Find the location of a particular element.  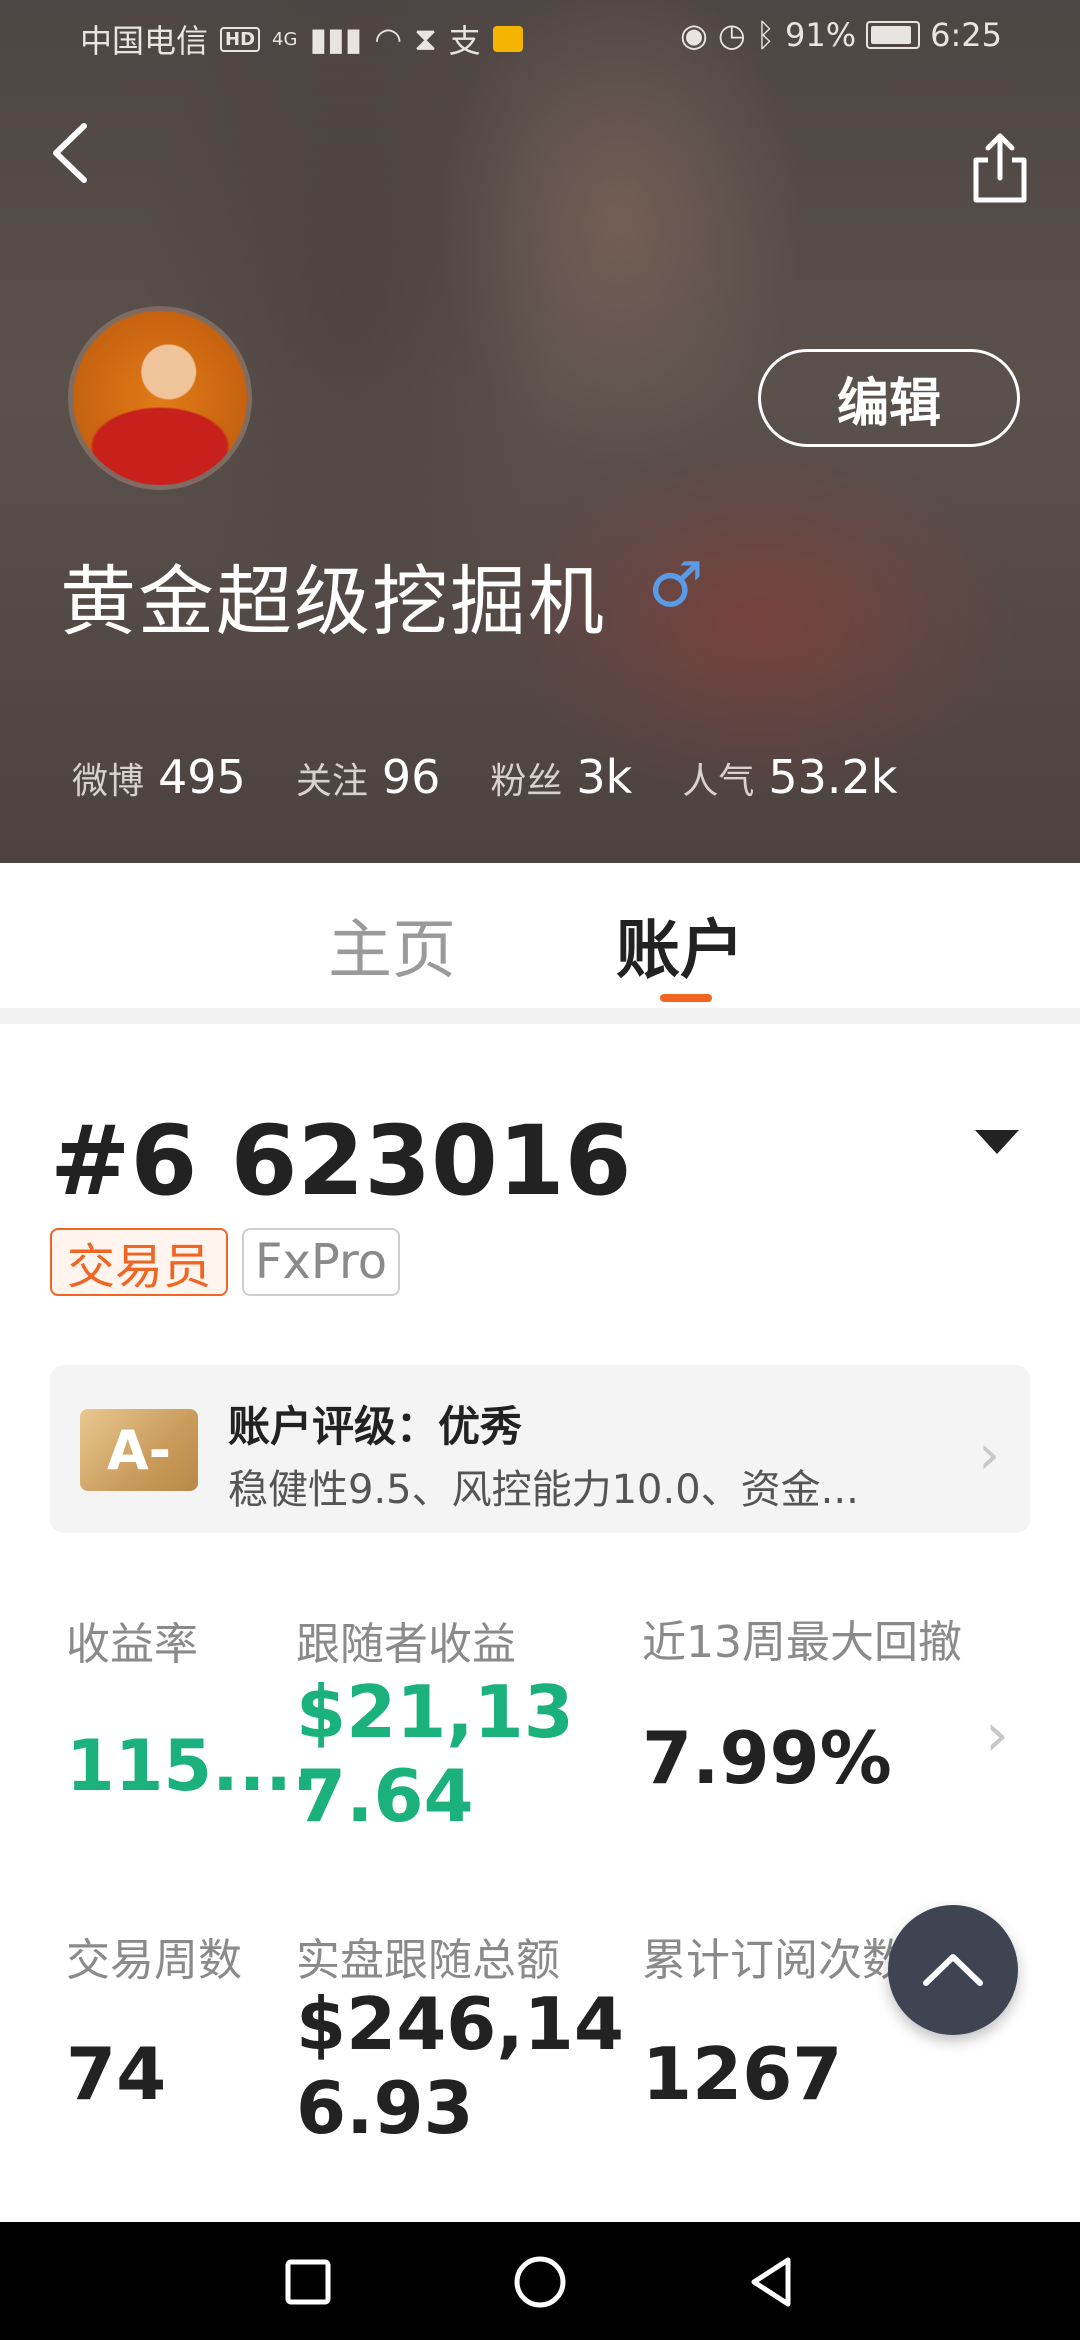

bluetooth-icon: ᛒ is located at coordinates (765, 35).